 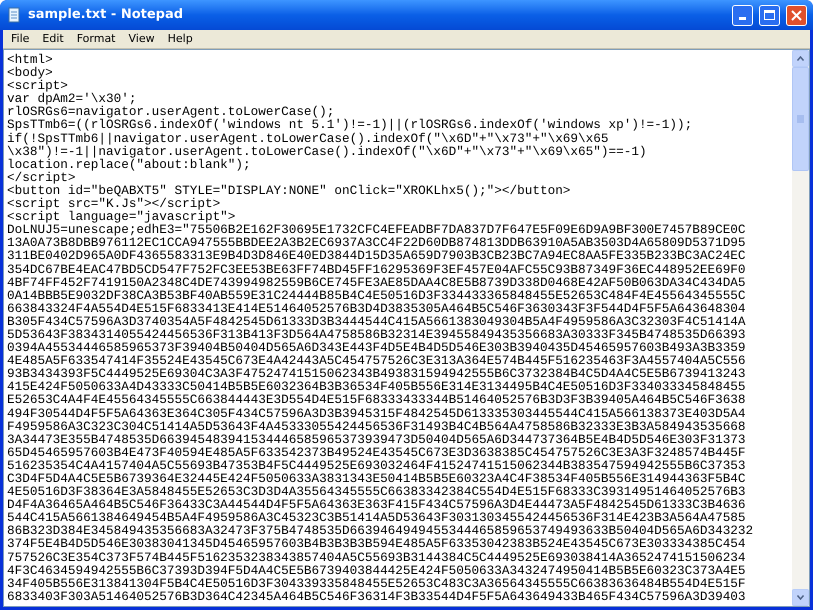 What do you see at coordinates (121, 217) in the screenshot?
I see `text-line: <script language="javascript">` at bounding box center [121, 217].